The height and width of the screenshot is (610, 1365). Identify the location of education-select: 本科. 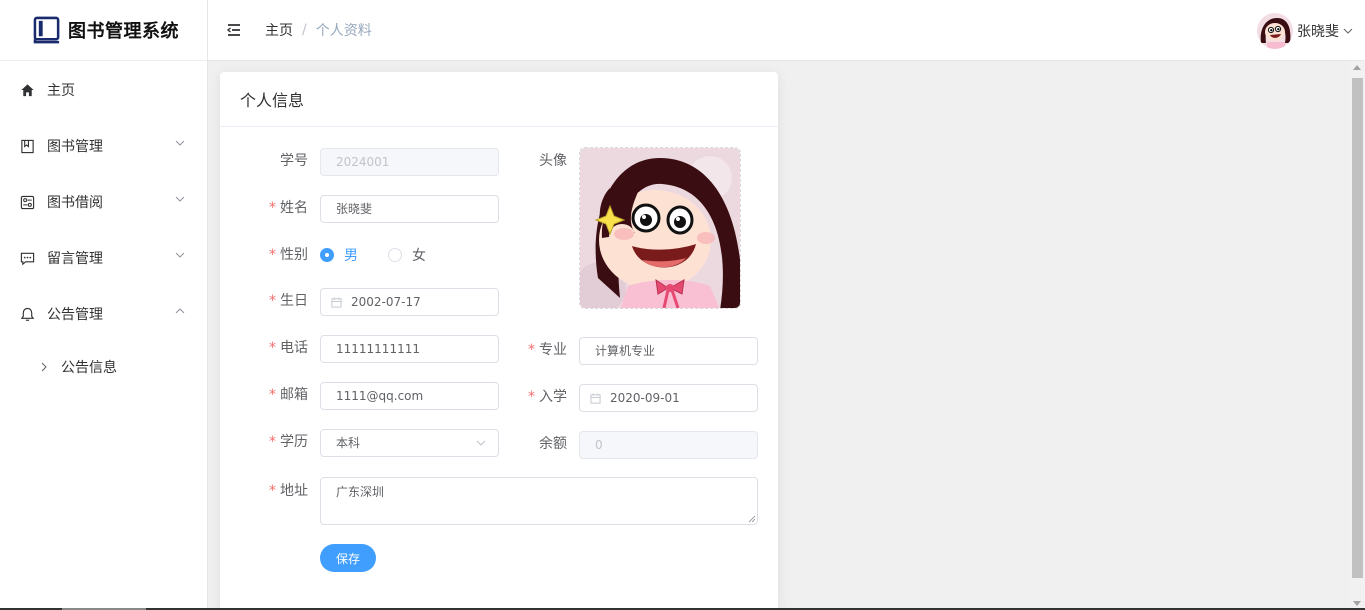
(409, 443).